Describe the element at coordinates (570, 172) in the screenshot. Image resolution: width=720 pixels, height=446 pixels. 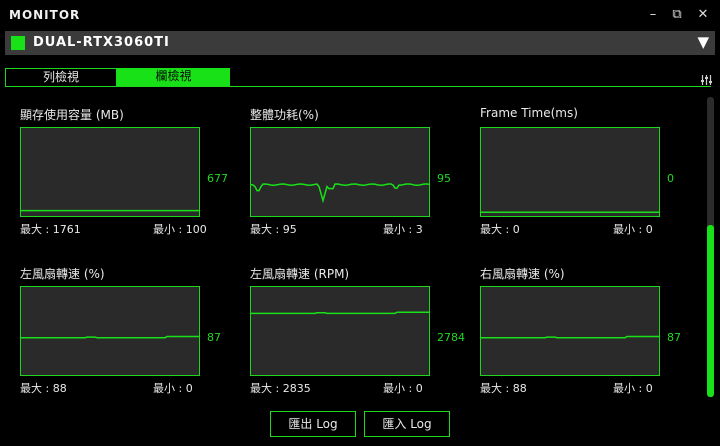
I see `graph-frame-time` at that location.